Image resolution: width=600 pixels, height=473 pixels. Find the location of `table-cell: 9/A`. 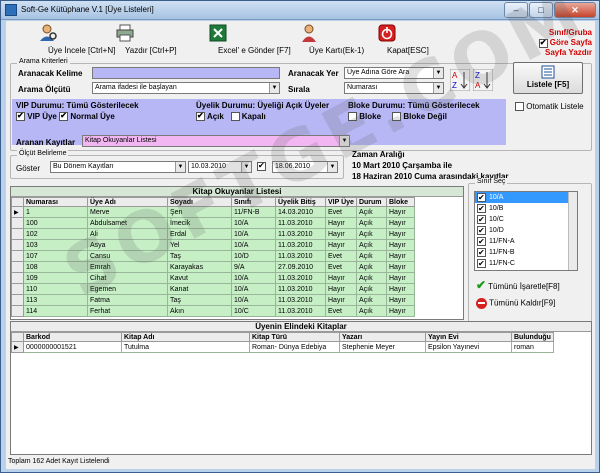

table-cell: 9/A is located at coordinates (253, 267).